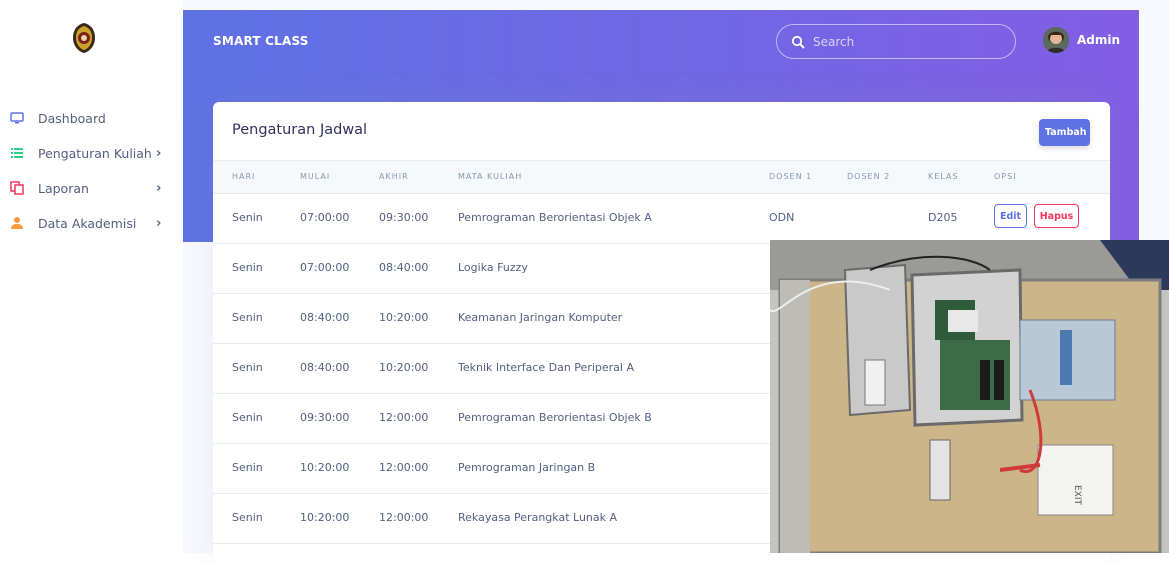 This screenshot has height=562, width=1169. What do you see at coordinates (17, 118) in the screenshot?
I see `monitor-icon` at bounding box center [17, 118].